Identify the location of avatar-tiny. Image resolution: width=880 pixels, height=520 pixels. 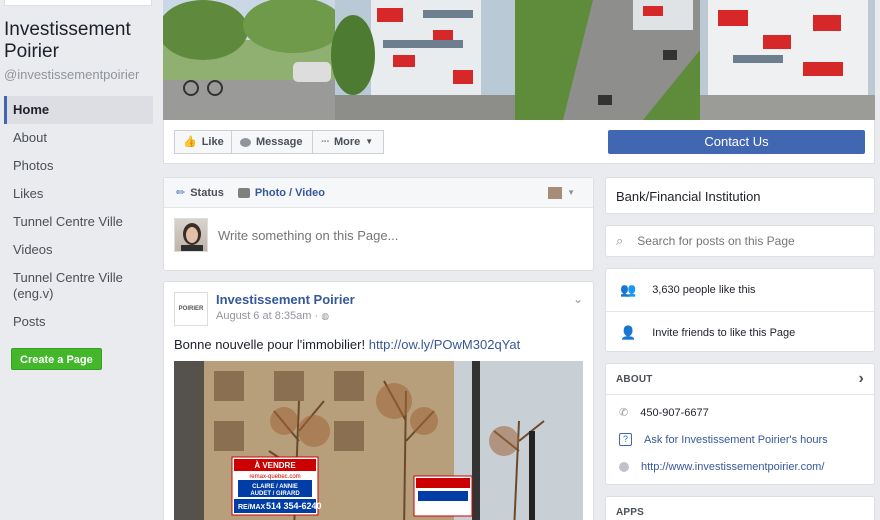
(555, 192).